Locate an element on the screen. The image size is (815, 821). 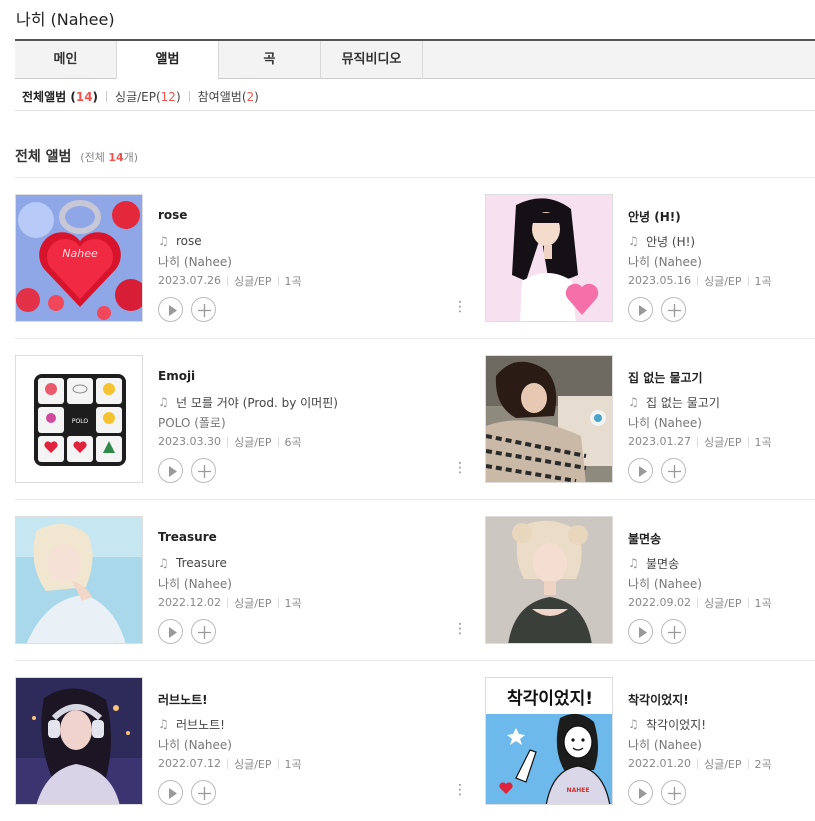
album-meta: 2023.03.30 싱글/EP 6곡 is located at coordinates (230, 442).